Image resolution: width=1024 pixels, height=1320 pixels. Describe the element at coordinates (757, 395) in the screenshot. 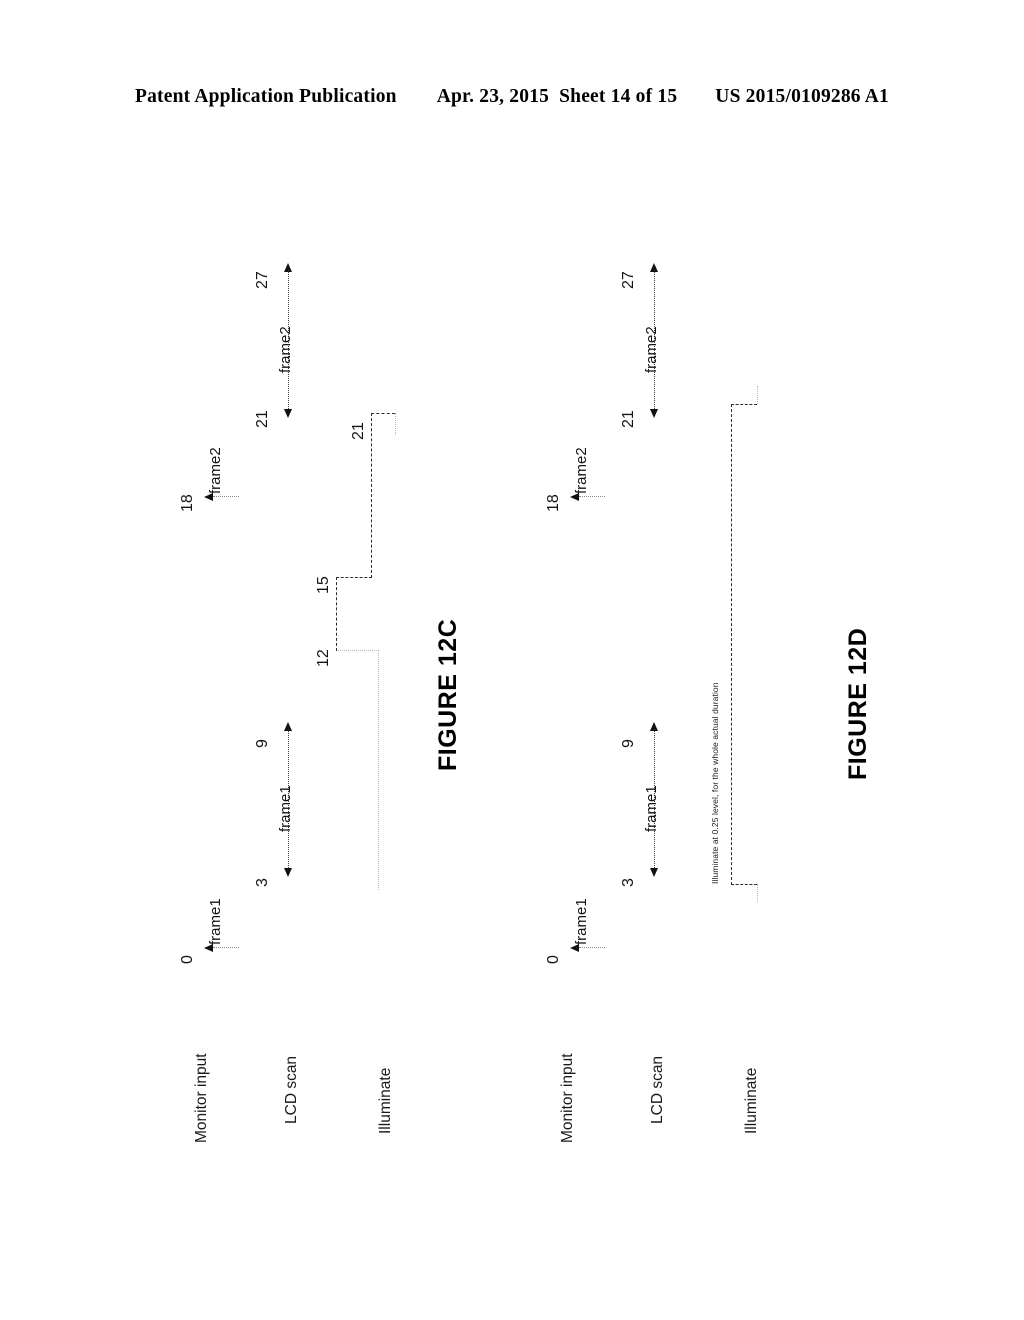

I see `illuminate-tail-end-12d` at that location.